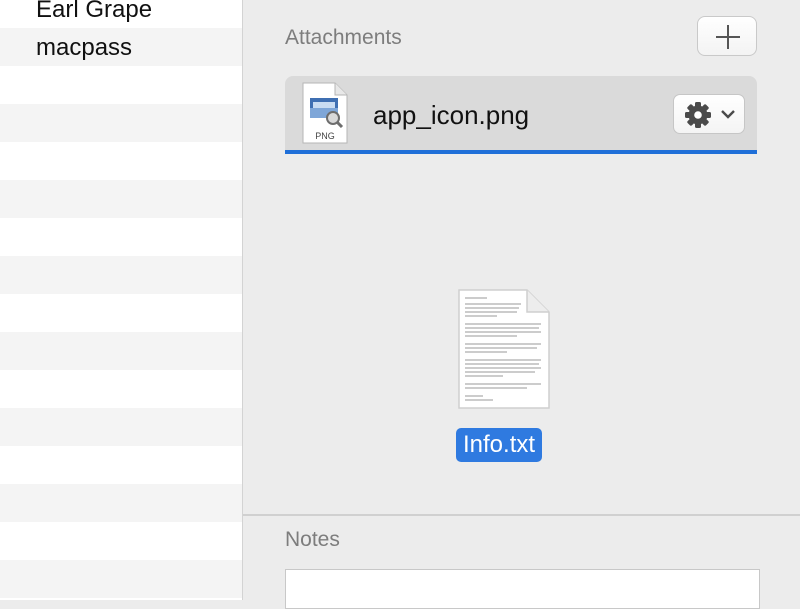 Image resolution: width=800 pixels, height=609 pixels. Describe the element at coordinates (499, 445) in the screenshot. I see `dropped-file-name: Info.txt` at that location.